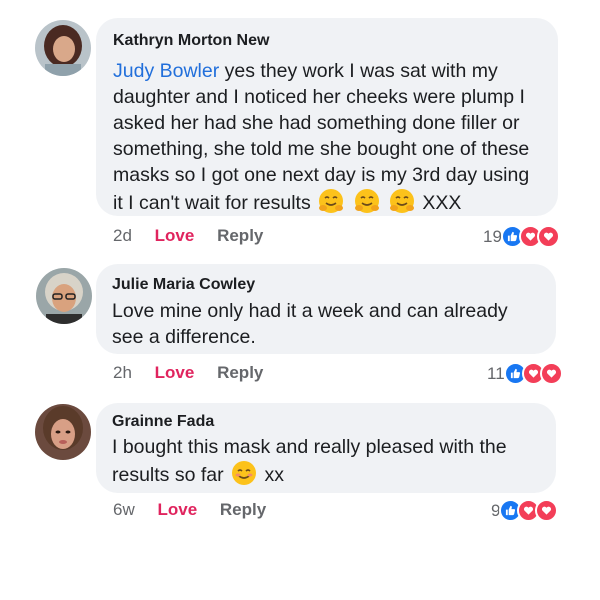  I want to click on comment-author: Grainne Fada, so click(163, 422).